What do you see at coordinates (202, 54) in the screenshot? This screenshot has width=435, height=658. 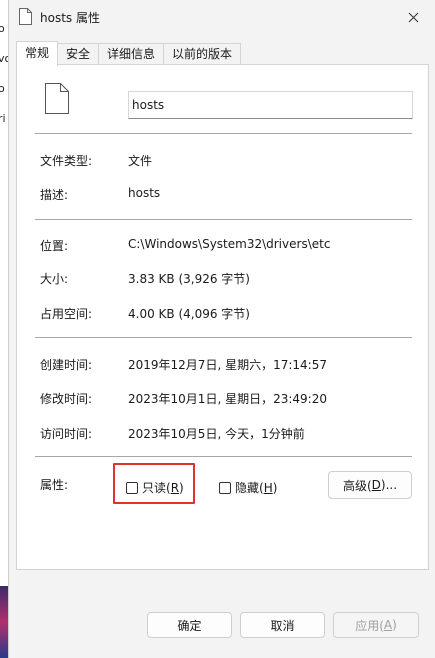 I see `tab-previous-versions: 以前的版本` at bounding box center [202, 54].